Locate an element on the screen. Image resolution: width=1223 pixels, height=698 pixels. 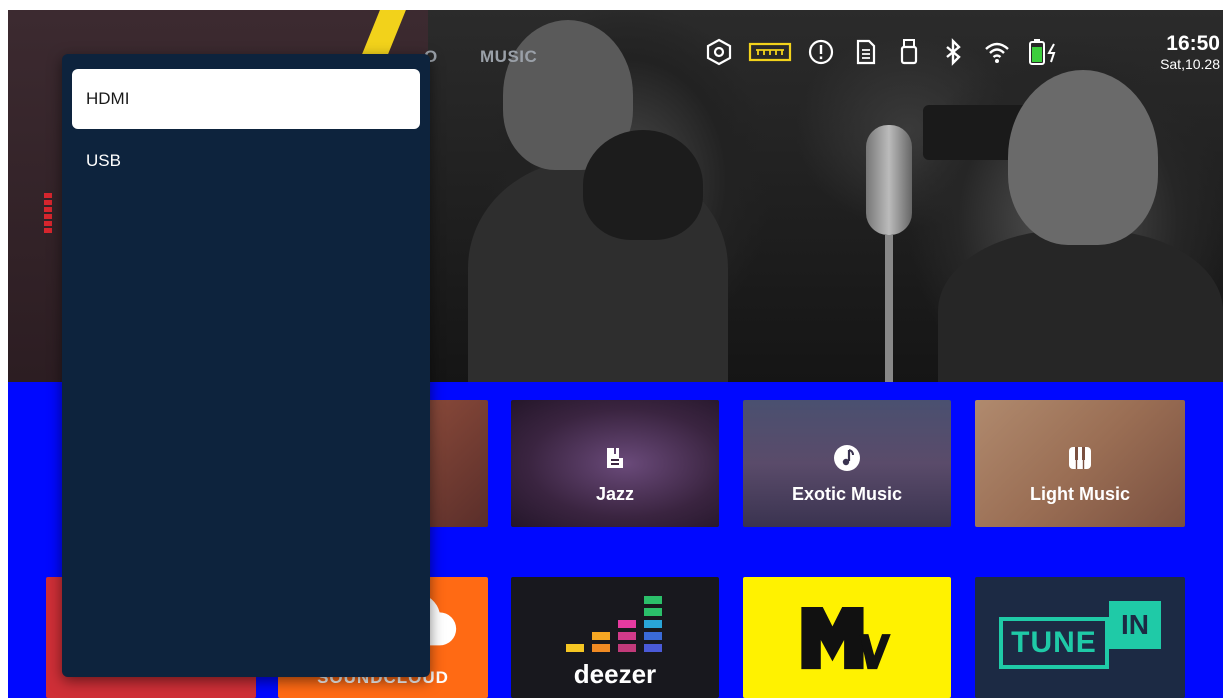
piano-icon is located at coordinates (1080, 458).